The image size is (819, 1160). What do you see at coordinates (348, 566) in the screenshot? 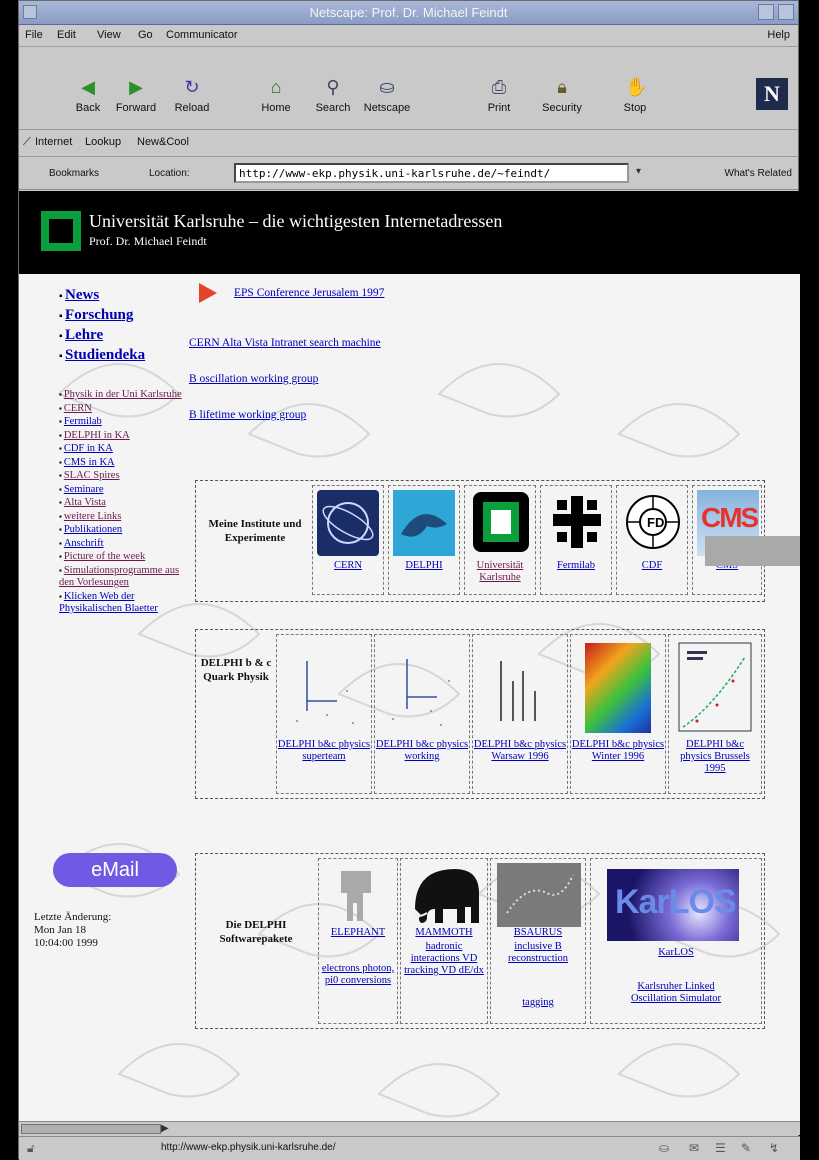
I see `institute-link-cern: CERN` at bounding box center [348, 566].